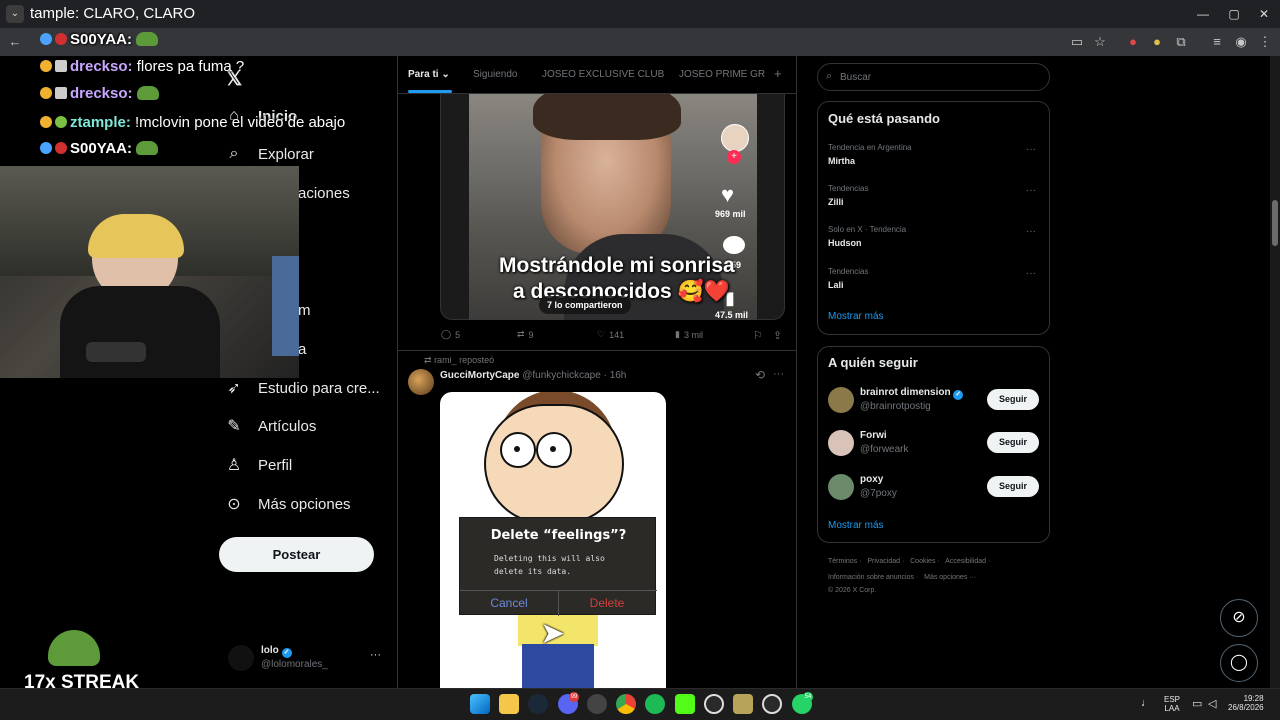  What do you see at coordinates (1100, 42) in the screenshot?
I see `bookmark-star-icon: ☆` at bounding box center [1100, 42].